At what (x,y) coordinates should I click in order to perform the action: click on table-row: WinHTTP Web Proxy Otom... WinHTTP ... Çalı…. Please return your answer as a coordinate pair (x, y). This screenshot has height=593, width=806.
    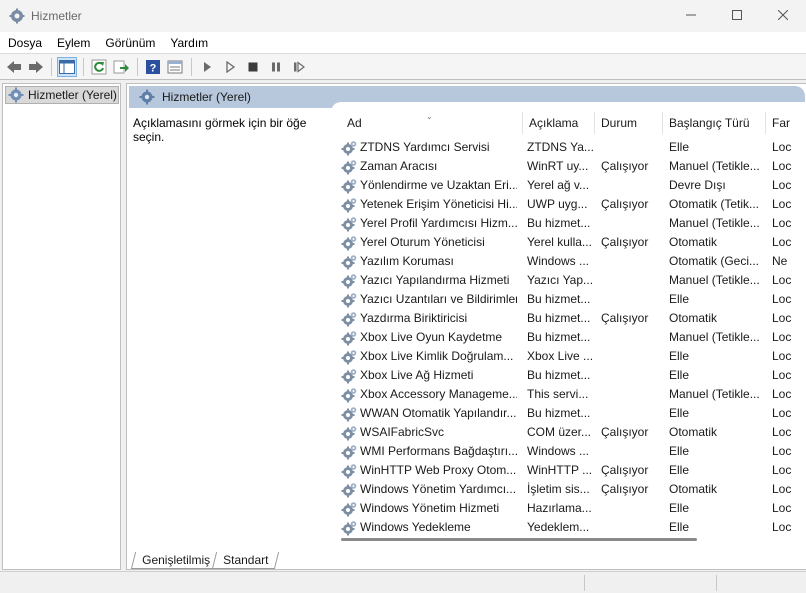
    Looking at the image, I should click on (568, 470).